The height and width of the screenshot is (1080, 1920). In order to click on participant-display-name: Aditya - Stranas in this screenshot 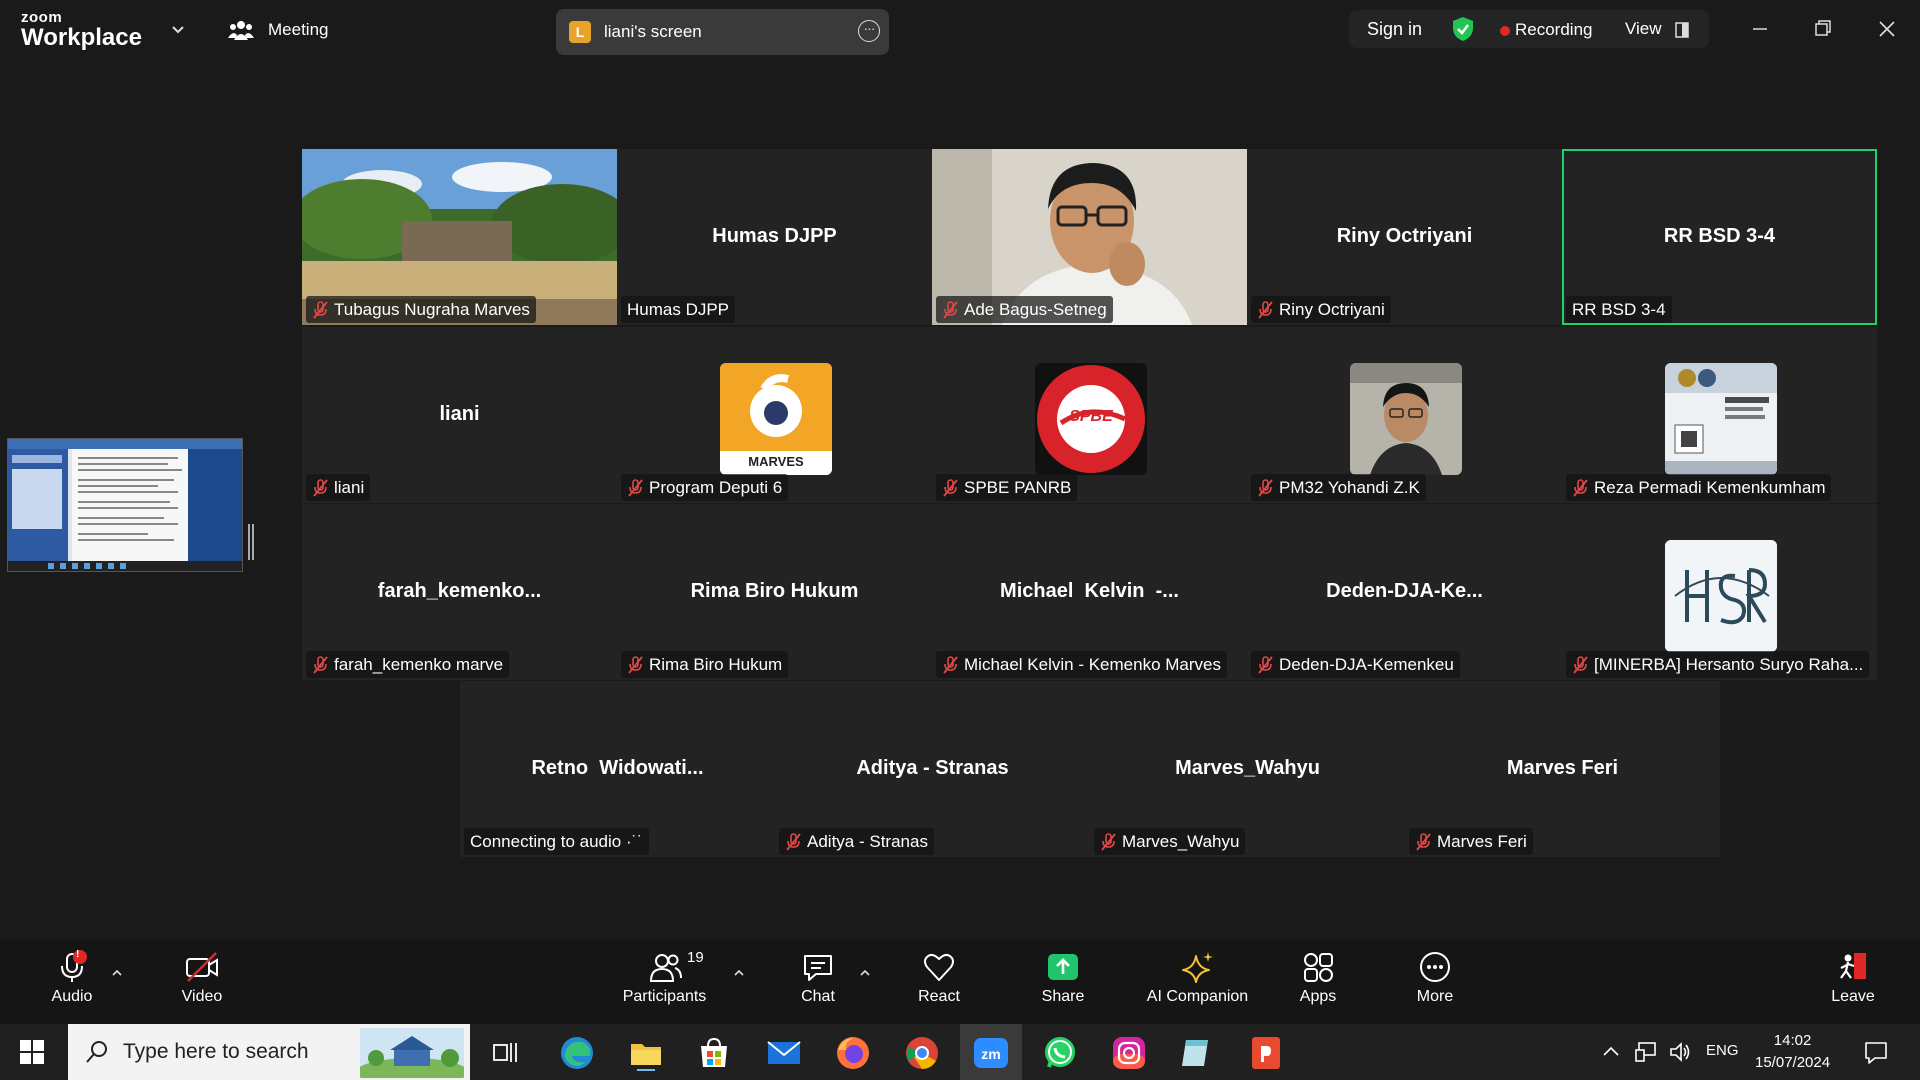, I will do `click(932, 768)`.